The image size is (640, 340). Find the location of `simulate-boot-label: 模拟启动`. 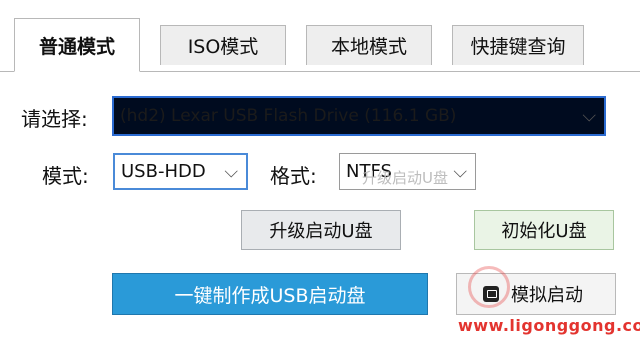

simulate-boot-label: 模拟启动 is located at coordinates (547, 295).